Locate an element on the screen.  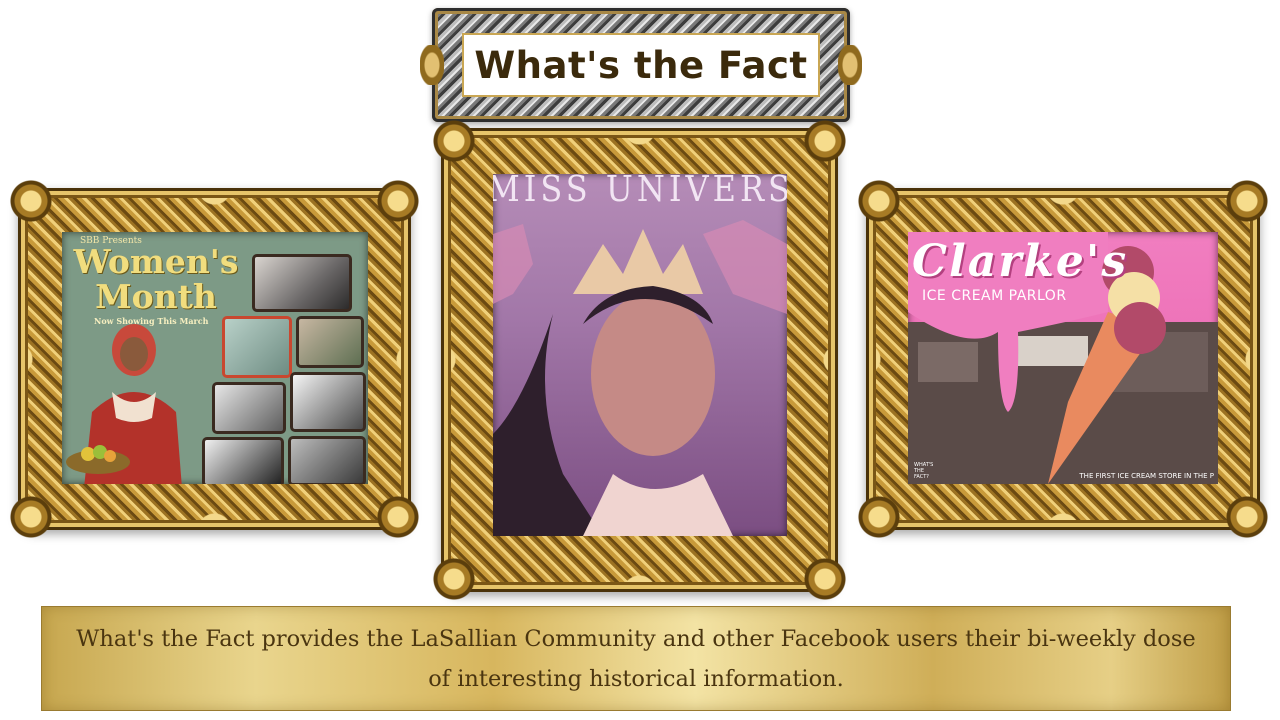
woman-illustration is located at coordinates (124, 404).